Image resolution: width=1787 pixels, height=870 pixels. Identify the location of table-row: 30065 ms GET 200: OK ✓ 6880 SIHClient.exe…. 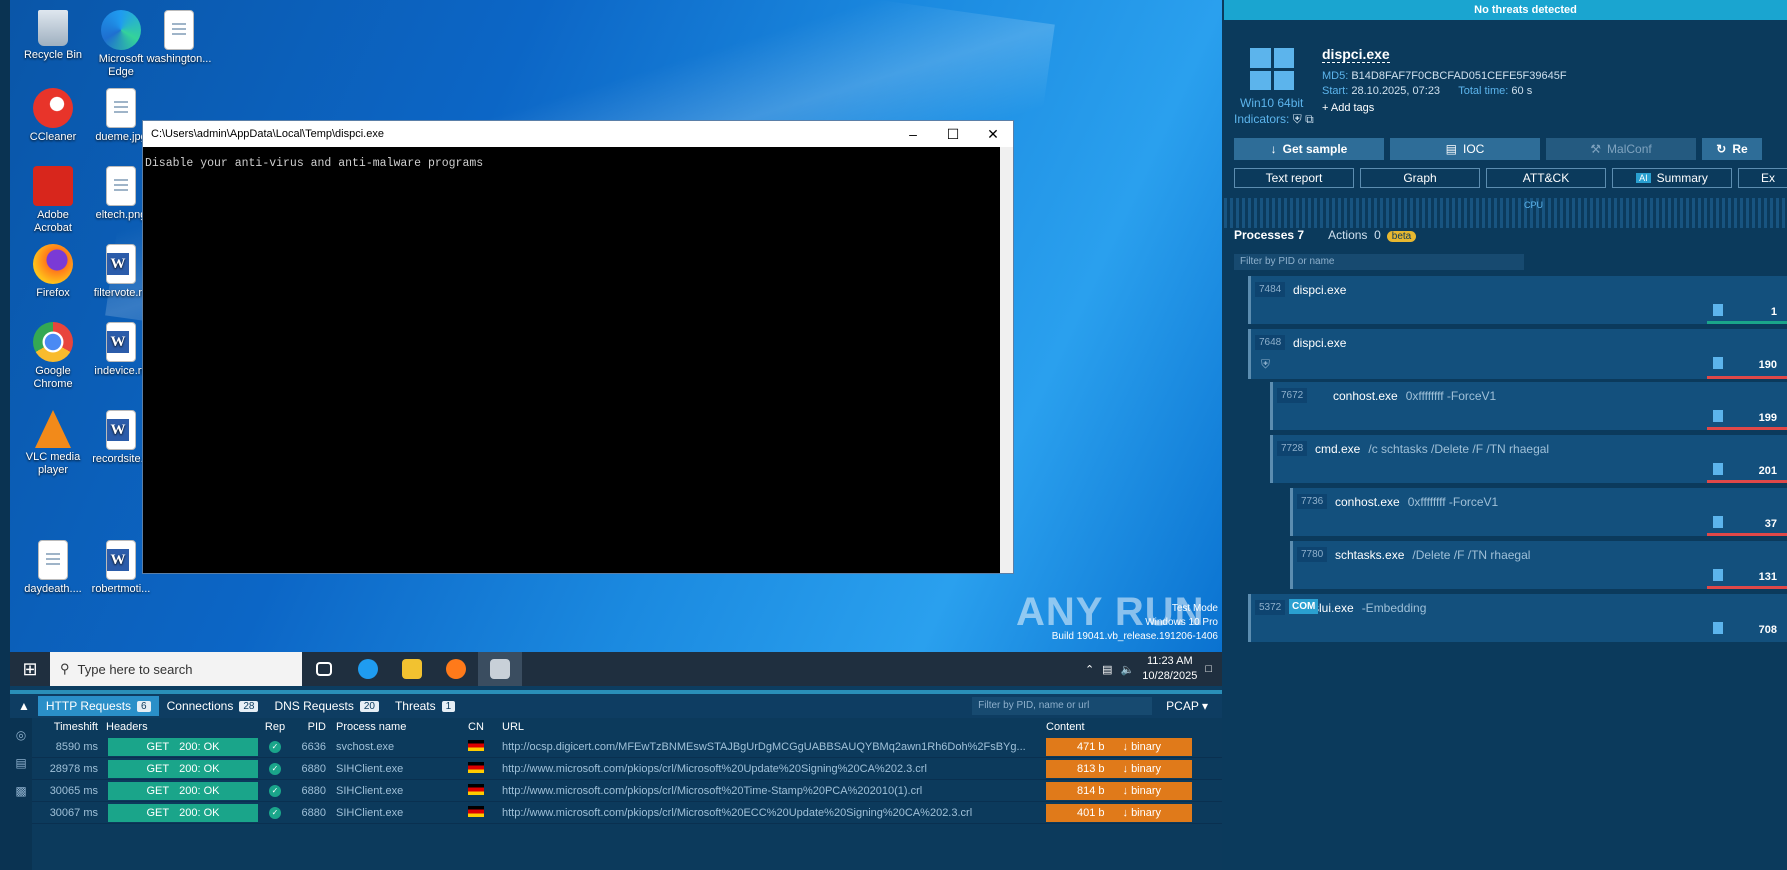
(627, 791).